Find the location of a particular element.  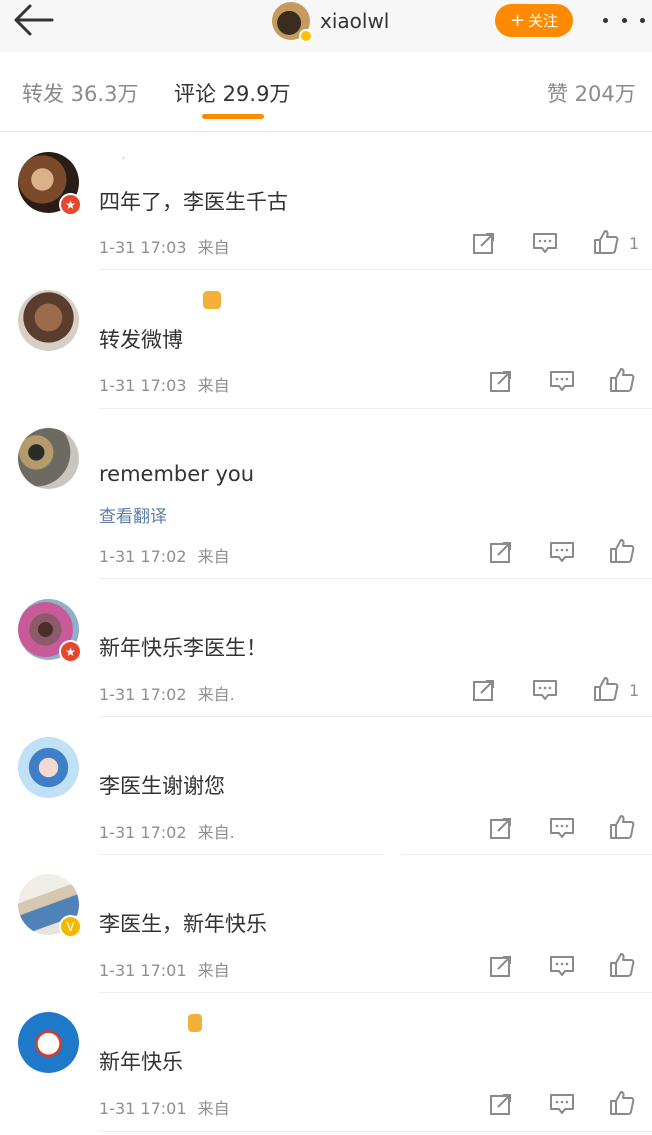

verified-badge-icon: V is located at coordinates (70, 926).